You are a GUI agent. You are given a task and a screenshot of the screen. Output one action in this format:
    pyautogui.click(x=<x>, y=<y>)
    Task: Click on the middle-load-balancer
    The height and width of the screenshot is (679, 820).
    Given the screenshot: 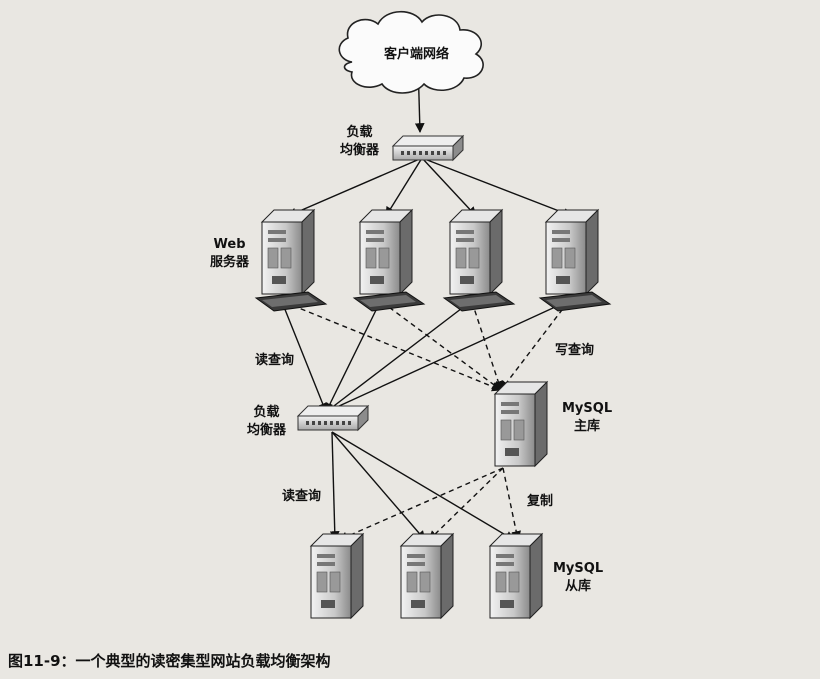 What is the action you would take?
    pyautogui.click(x=333, y=418)
    